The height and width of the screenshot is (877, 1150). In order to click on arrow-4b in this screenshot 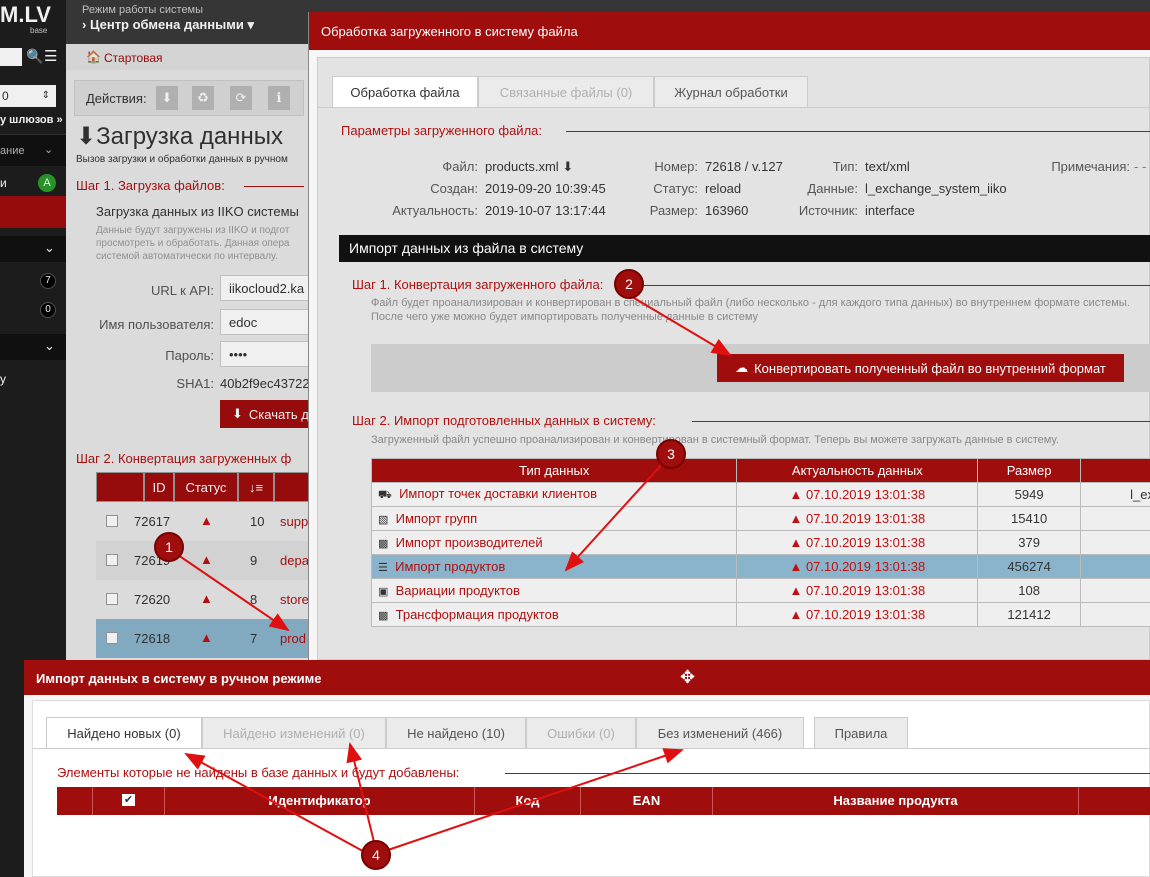, I will do `click(360, 792)`.